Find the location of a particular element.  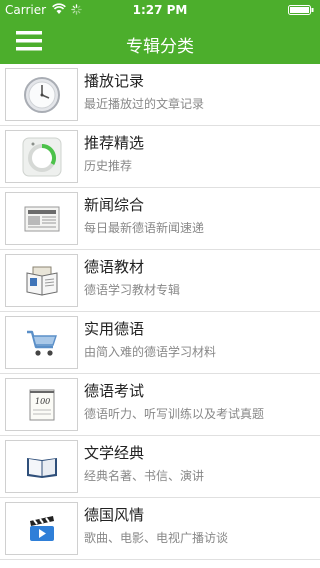

category-title: 德语考试 is located at coordinates (114, 391).